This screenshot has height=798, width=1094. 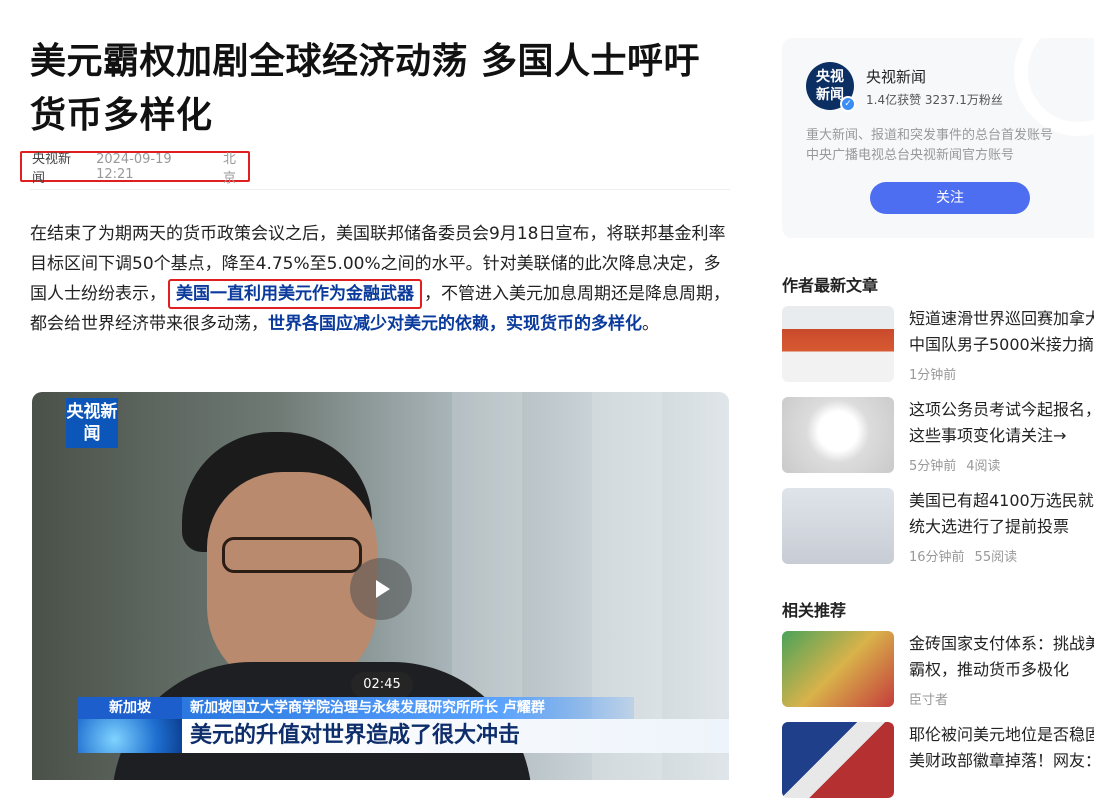 I want to click on list-item: 金砖国家支付体系：挑战美元霸权，推动货币多极化 臣寸者, so click(x=938, y=669).